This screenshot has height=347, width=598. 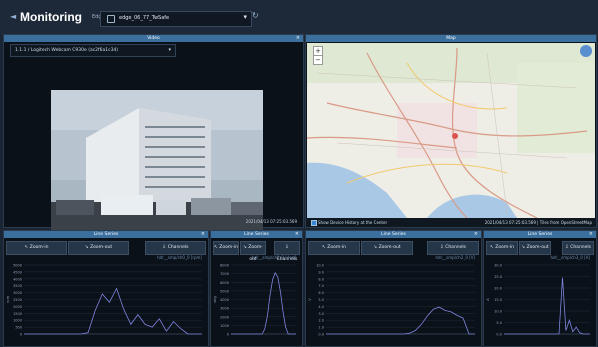 What do you see at coordinates (27, 247) in the screenshot?
I see `zoom-in-icon: ↖` at bounding box center [27, 247].